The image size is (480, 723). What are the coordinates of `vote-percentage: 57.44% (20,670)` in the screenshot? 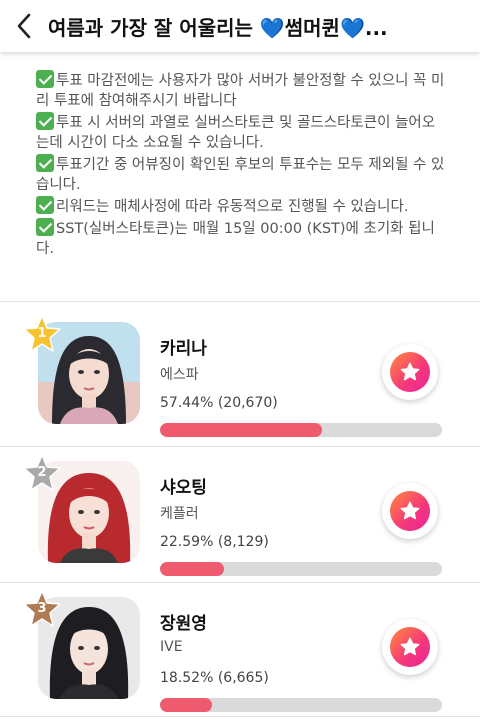 It's located at (219, 403).